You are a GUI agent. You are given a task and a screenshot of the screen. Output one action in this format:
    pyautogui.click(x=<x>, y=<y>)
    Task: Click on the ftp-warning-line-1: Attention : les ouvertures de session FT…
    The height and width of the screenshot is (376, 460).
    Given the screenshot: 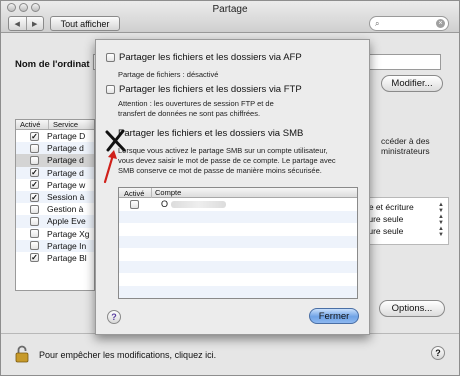 What is the action you would take?
    pyautogui.click(x=196, y=103)
    